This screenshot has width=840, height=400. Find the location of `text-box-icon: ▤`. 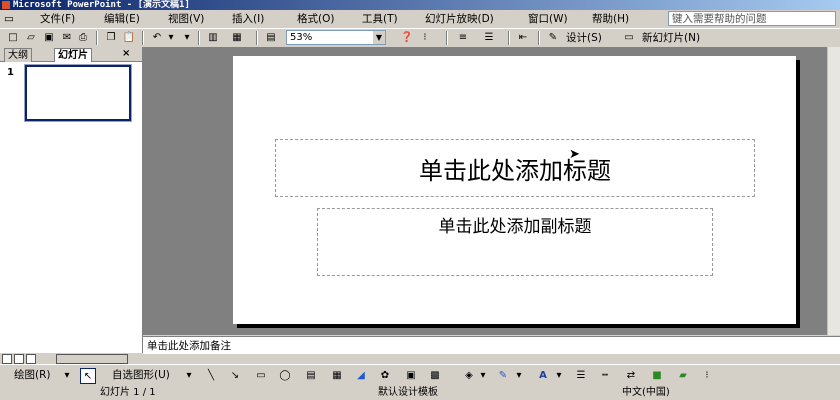

text-box-icon: ▤ is located at coordinates (311, 375).